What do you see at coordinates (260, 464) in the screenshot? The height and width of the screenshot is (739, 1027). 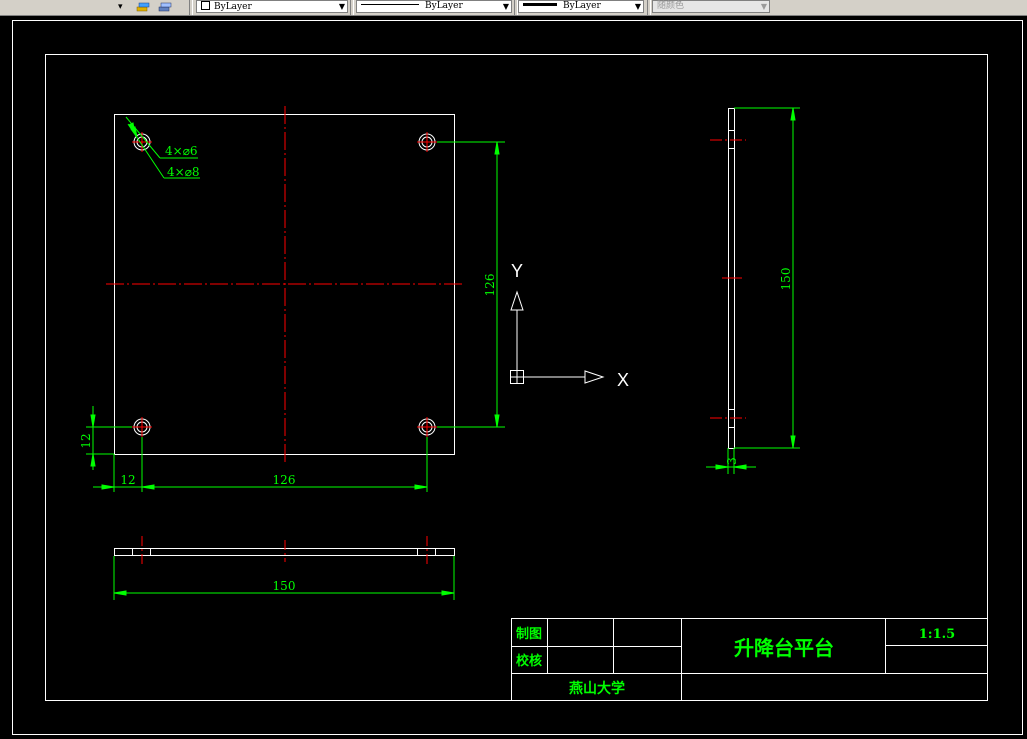 I see `dim-bottom-horizontal` at bounding box center [260, 464].